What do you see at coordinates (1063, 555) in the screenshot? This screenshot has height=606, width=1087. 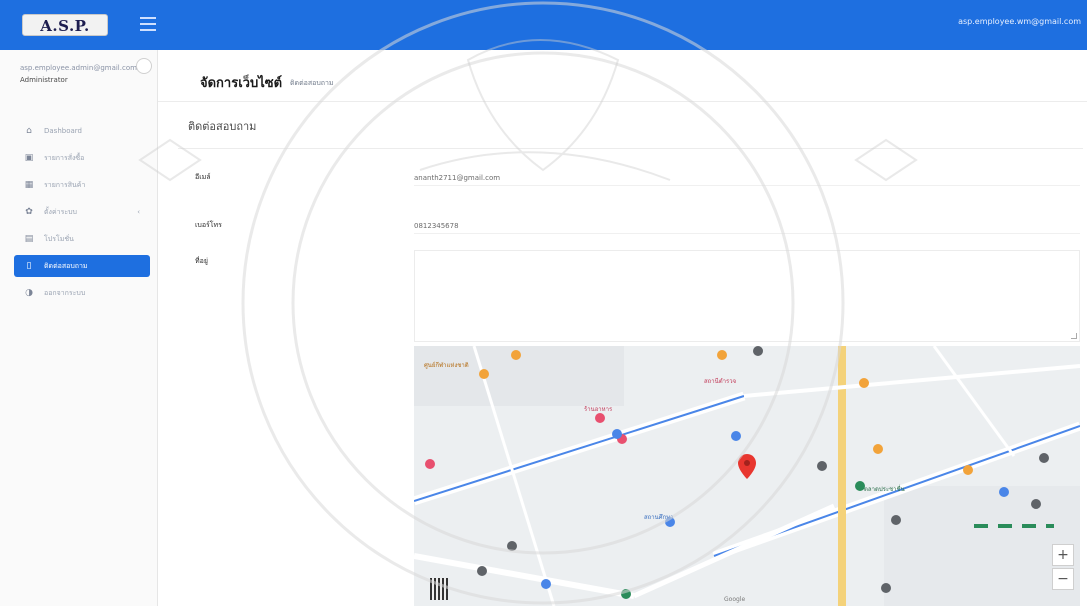 I see `zoom-in-button: +` at bounding box center [1063, 555].